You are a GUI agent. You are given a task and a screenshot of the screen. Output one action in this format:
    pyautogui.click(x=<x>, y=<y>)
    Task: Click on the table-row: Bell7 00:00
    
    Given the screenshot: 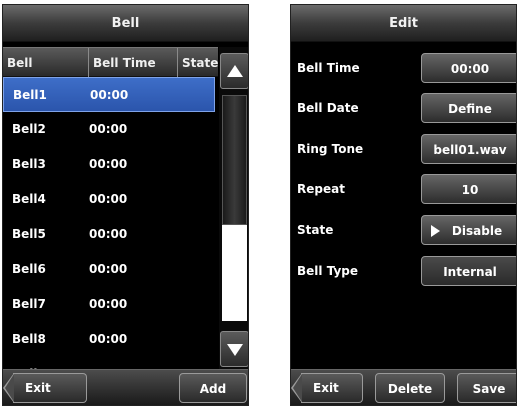 What is the action you would take?
    pyautogui.click(x=109, y=304)
    